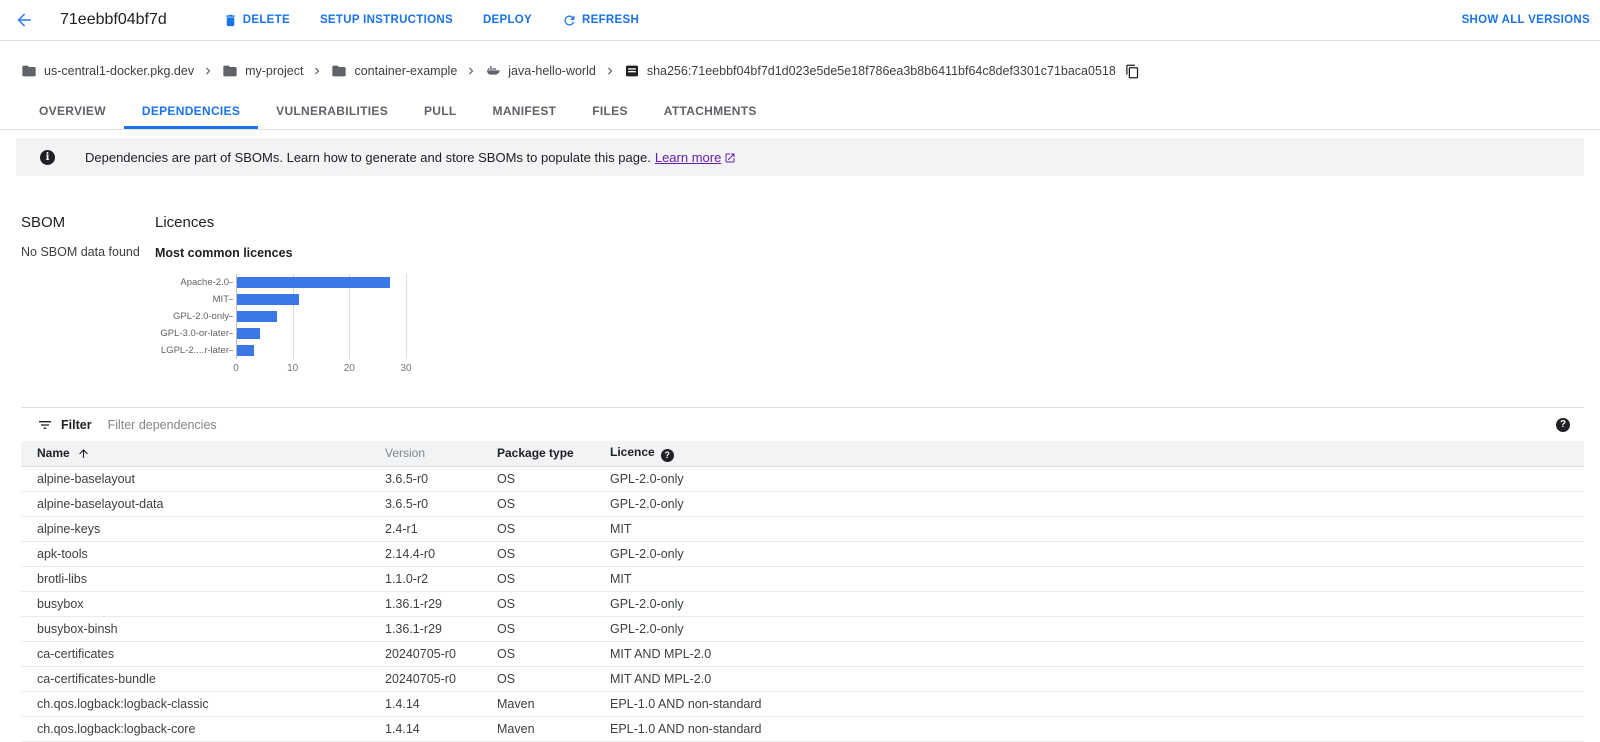 This screenshot has width=1600, height=742. What do you see at coordinates (195, 729) in the screenshot?
I see `cell-name: ch.qos.logback:logback-core` at bounding box center [195, 729].